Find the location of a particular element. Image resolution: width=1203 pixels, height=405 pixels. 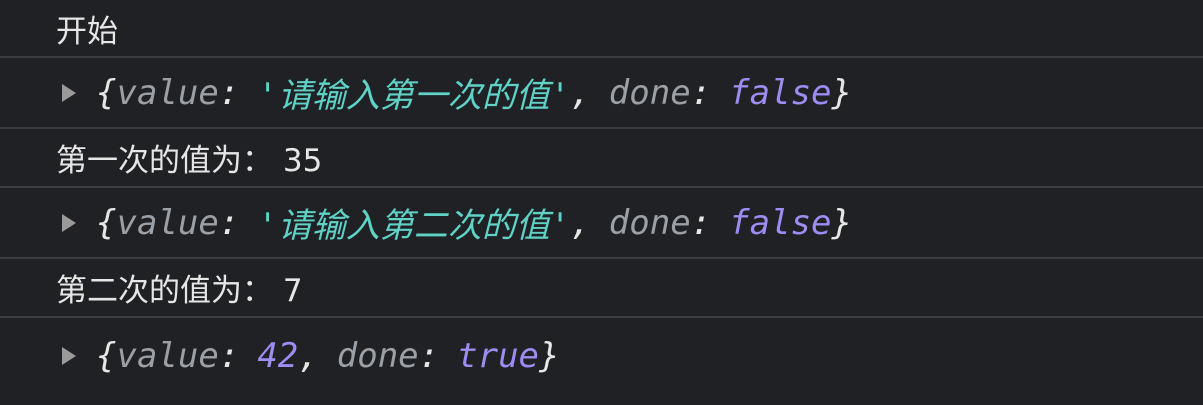

log-text: 开始 is located at coordinates (87, 31).